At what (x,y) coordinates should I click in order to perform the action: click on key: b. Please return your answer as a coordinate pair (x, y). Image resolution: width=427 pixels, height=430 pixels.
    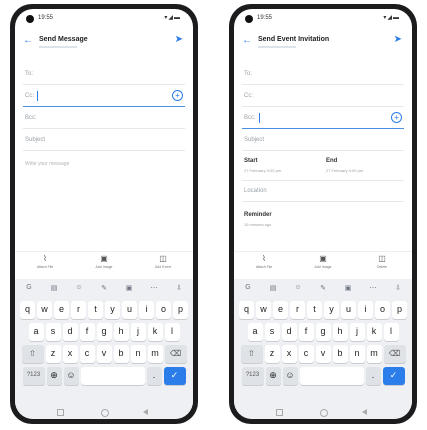
    Looking at the image, I should click on (121, 354).